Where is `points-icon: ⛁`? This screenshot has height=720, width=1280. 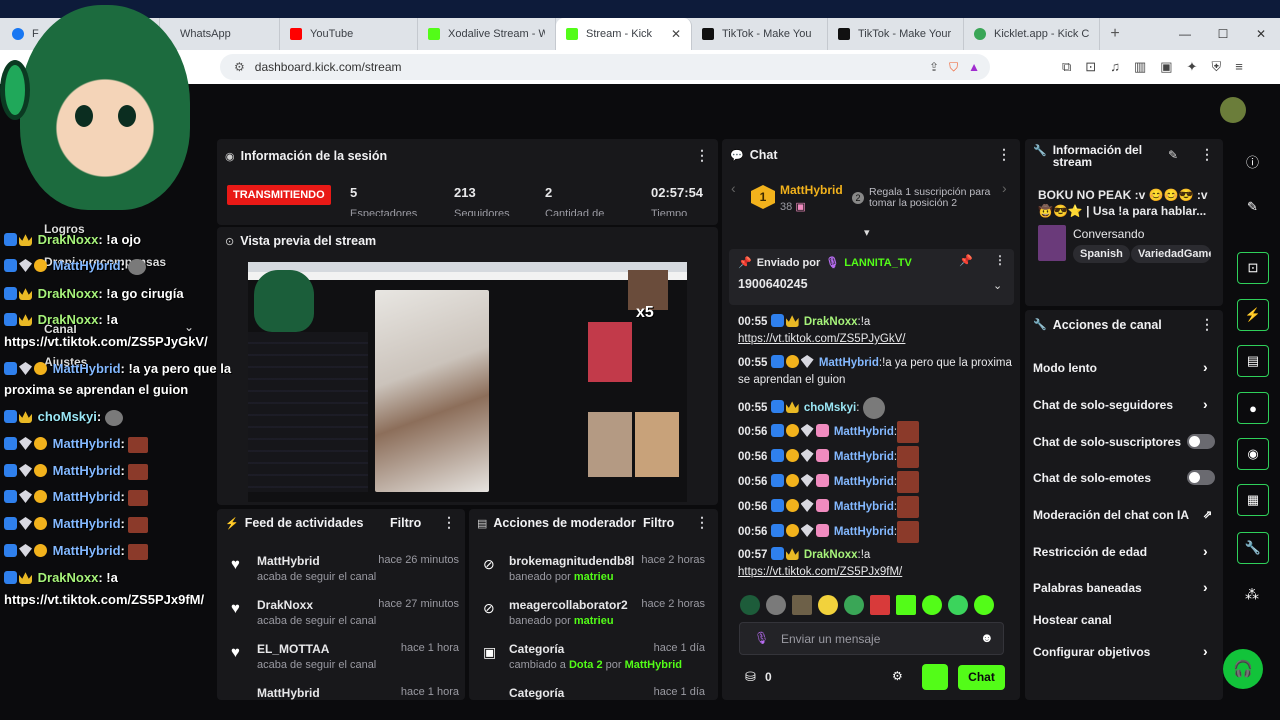 points-icon: ⛁ is located at coordinates (750, 677).